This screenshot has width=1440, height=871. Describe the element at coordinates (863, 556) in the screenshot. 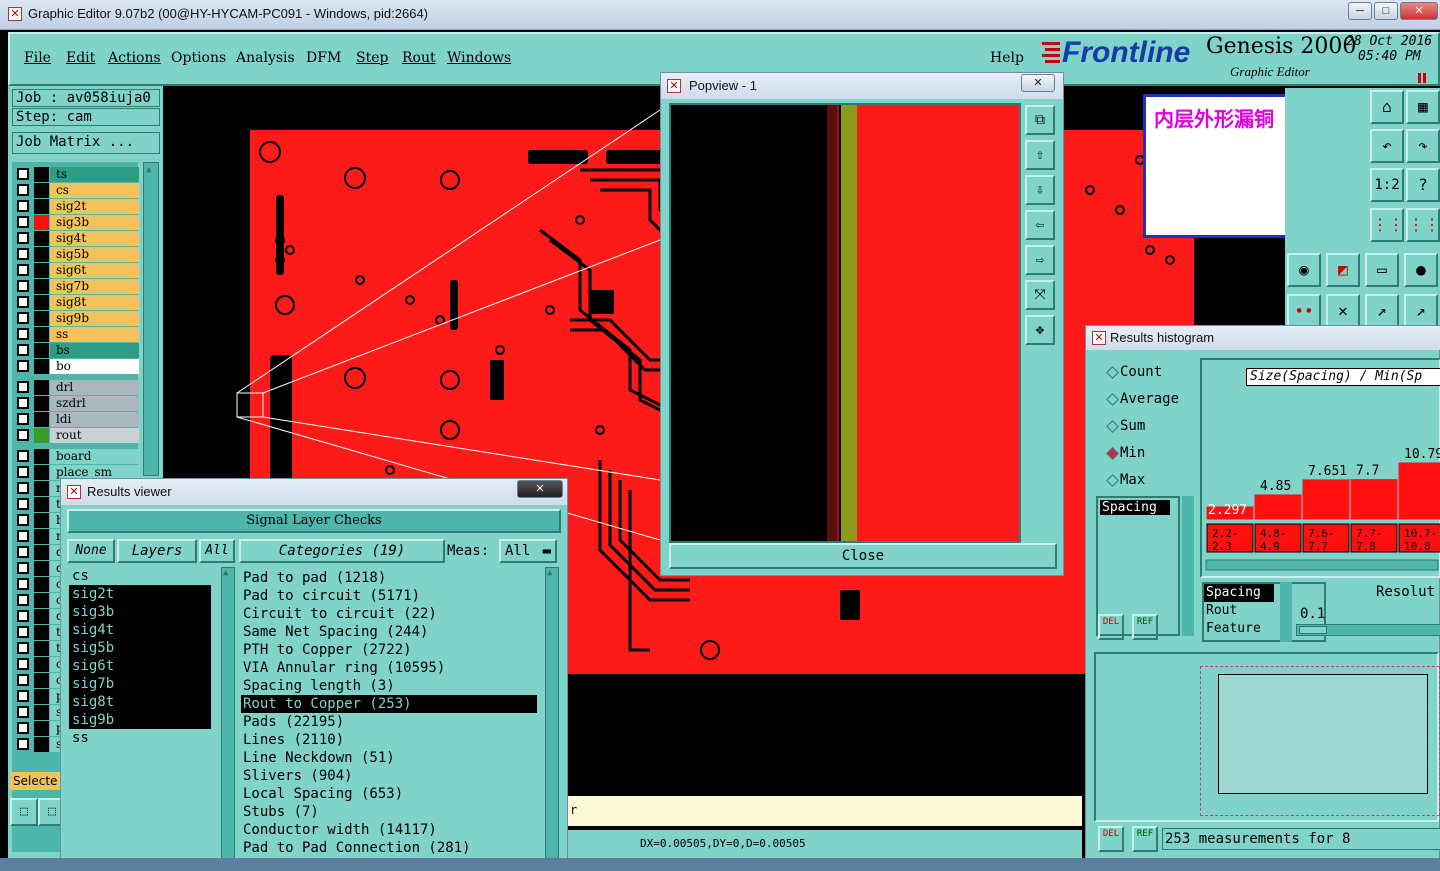

I see `popview-close-button: Close` at that location.